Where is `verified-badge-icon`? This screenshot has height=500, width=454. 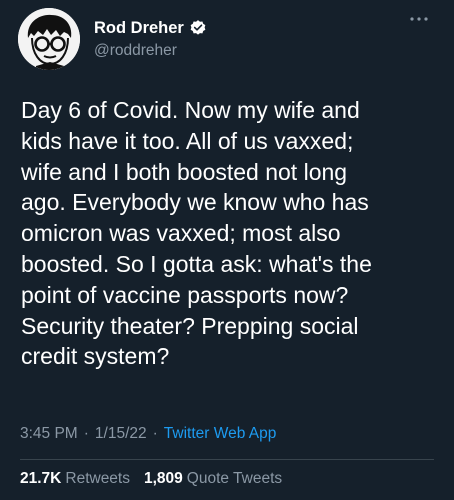
verified-badge-icon is located at coordinates (198, 27).